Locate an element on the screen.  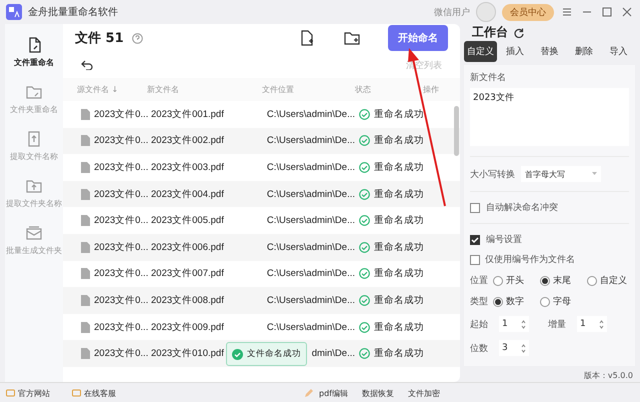
footer-link: 数据恢复 is located at coordinates (378, 393).